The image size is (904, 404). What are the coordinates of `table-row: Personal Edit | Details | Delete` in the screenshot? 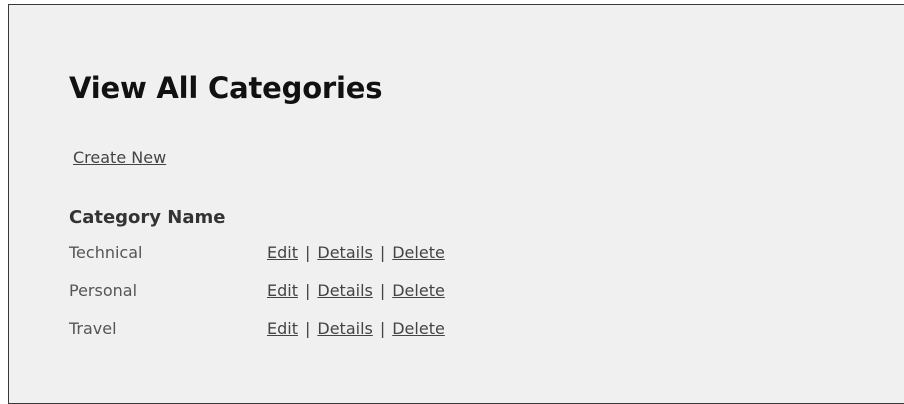 It's located at (257, 290).